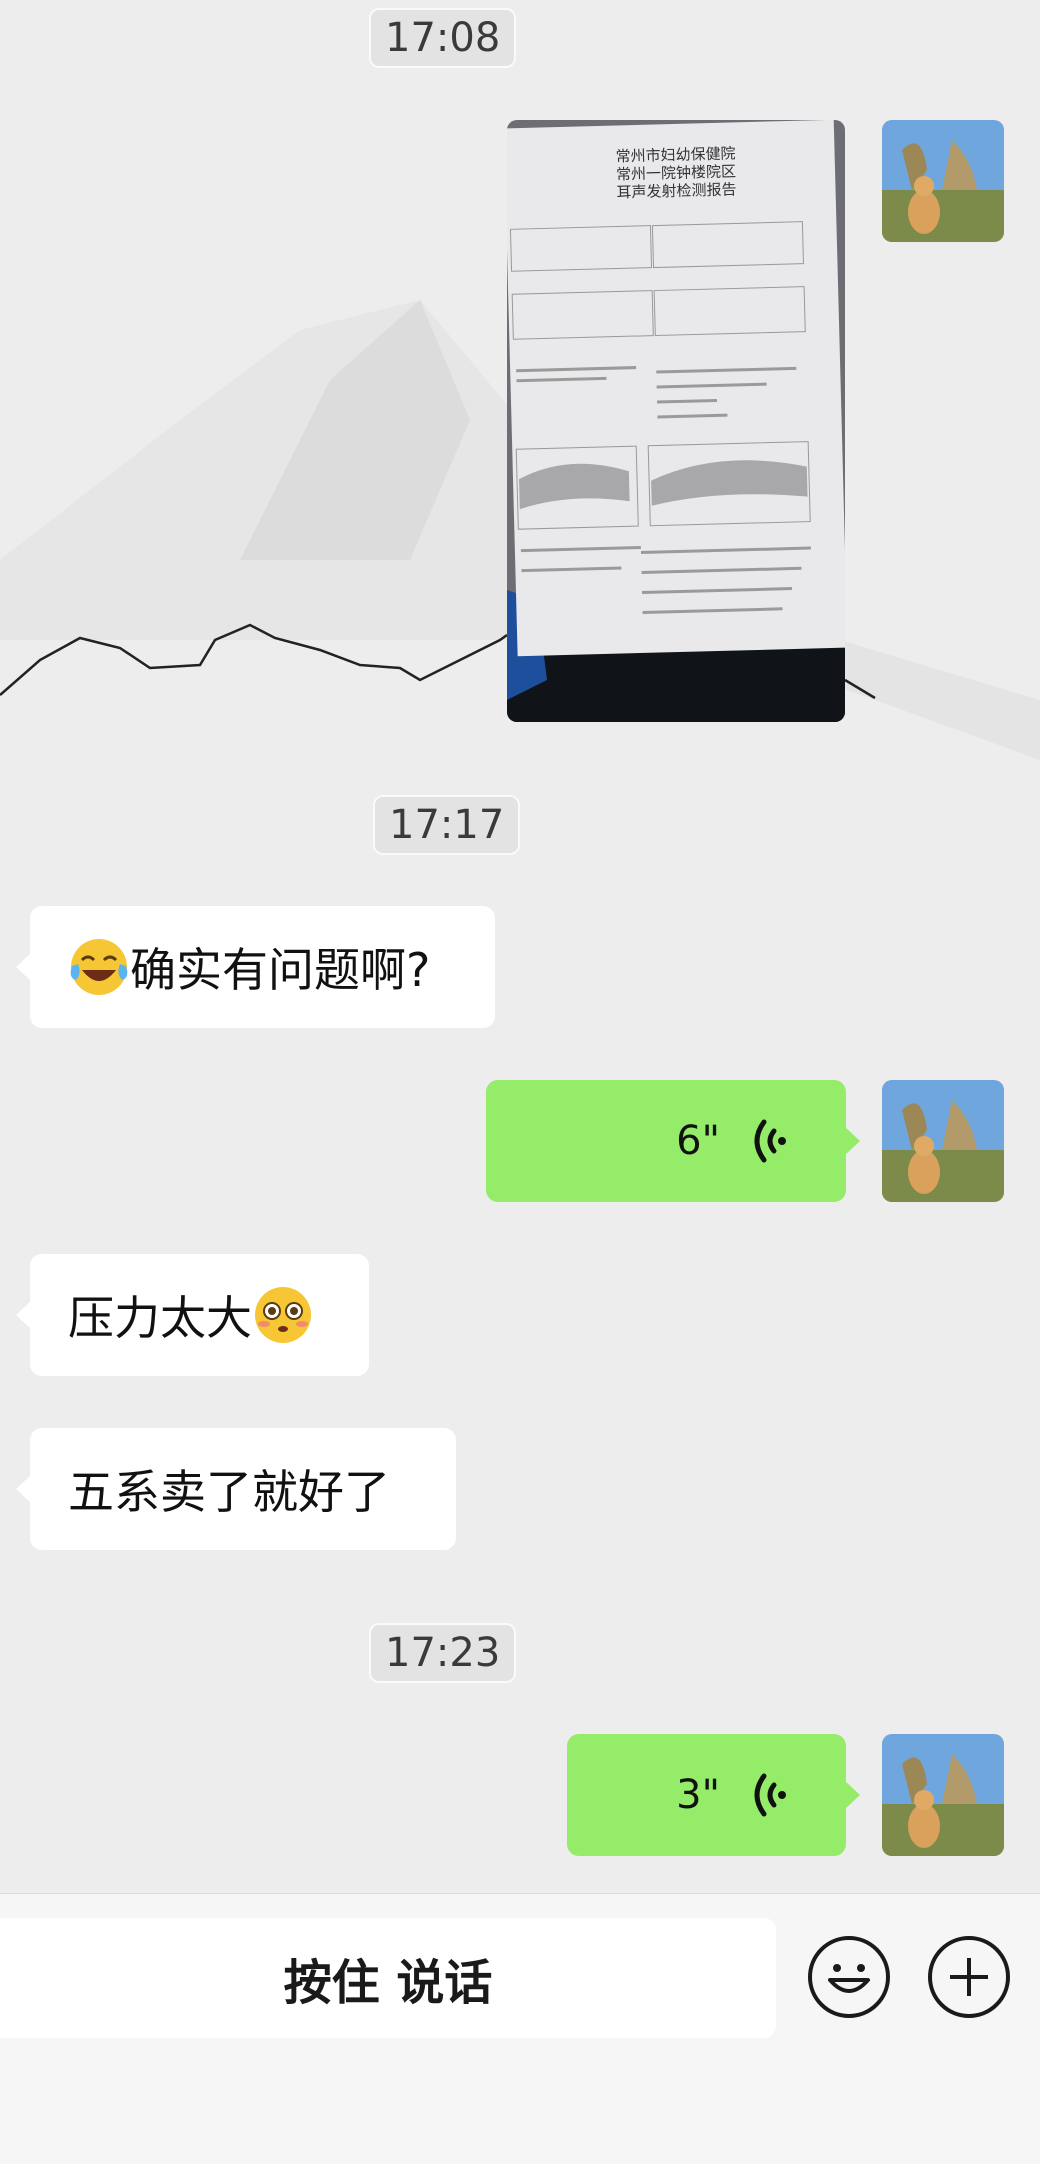  I want to click on message-text: 确实有问题啊?, so click(280, 970).